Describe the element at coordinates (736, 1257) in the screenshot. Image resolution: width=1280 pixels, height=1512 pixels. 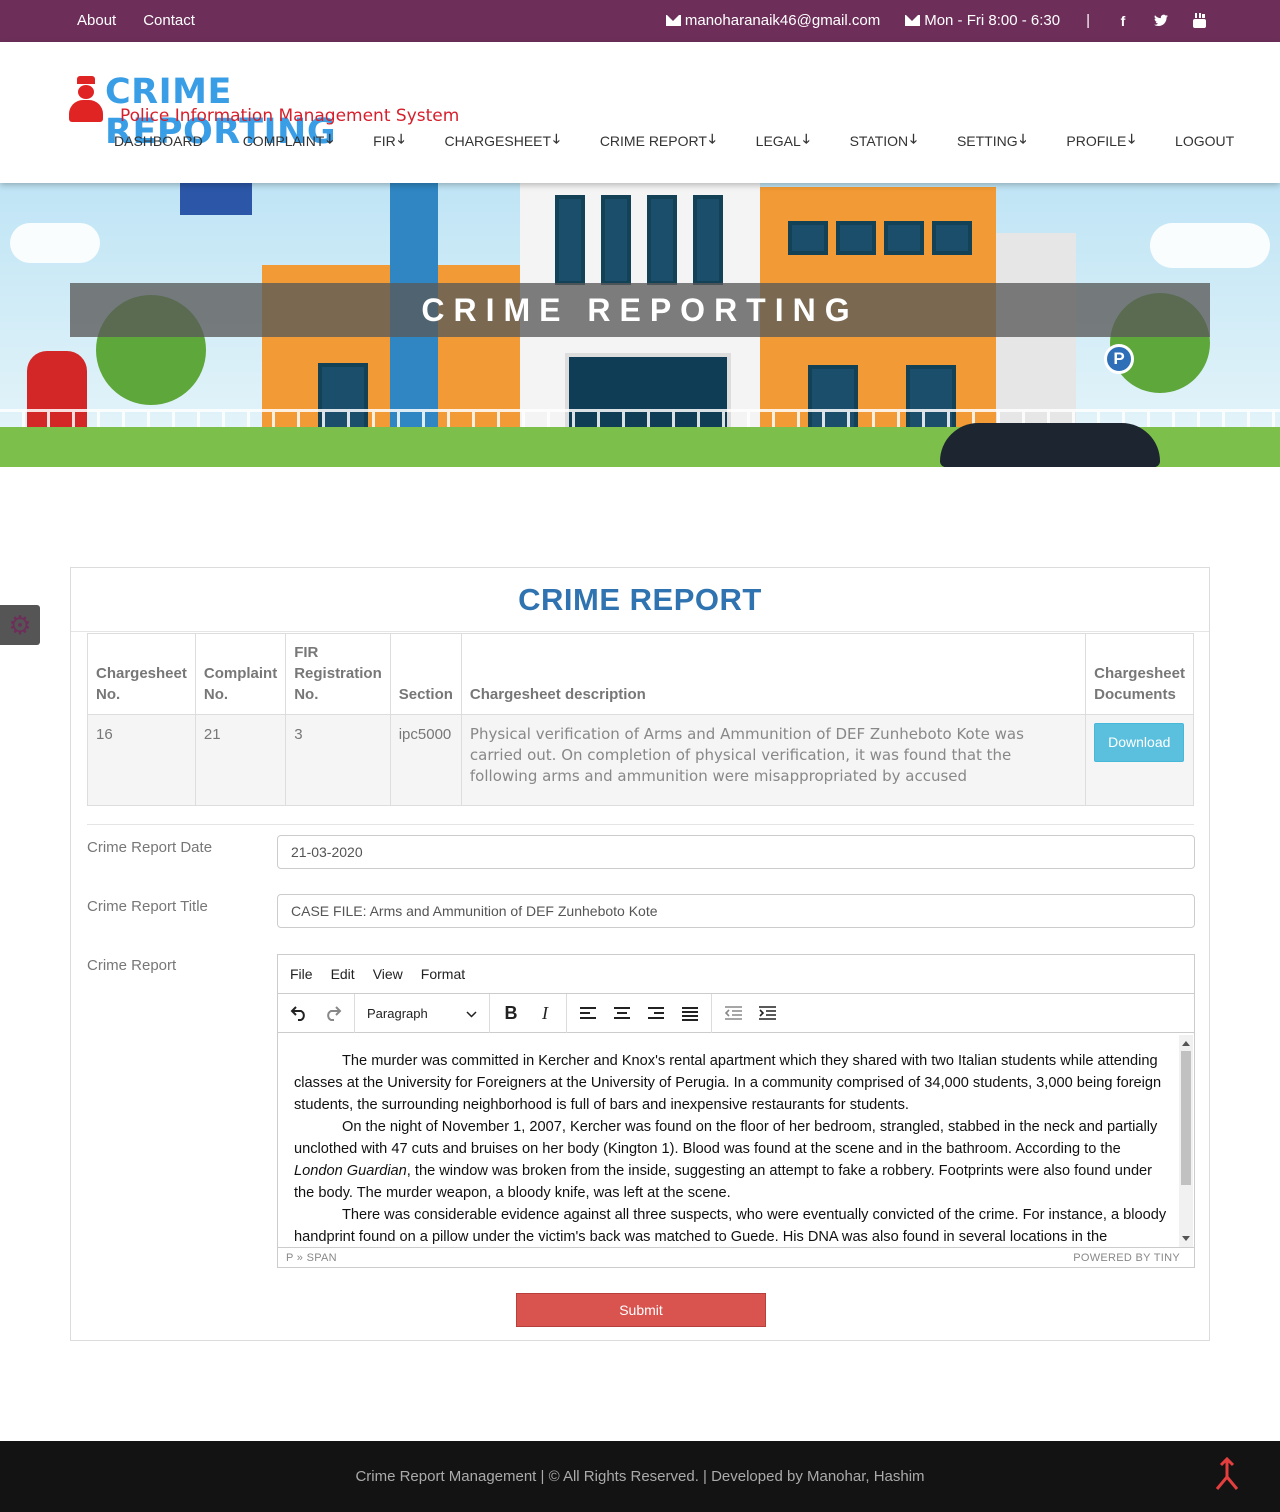
I see `editor-statusbar: P » SPAN POWERED BY TINY` at that location.